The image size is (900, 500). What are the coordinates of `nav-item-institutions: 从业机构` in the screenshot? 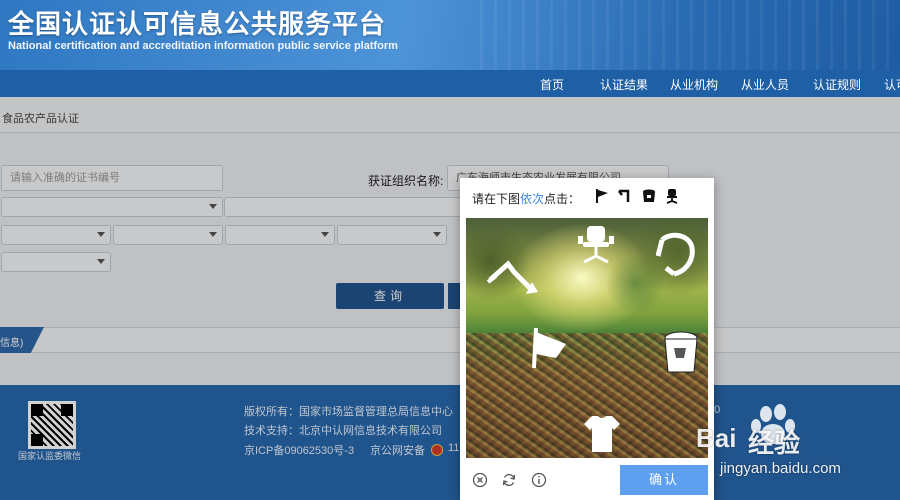 It's located at (694, 84).